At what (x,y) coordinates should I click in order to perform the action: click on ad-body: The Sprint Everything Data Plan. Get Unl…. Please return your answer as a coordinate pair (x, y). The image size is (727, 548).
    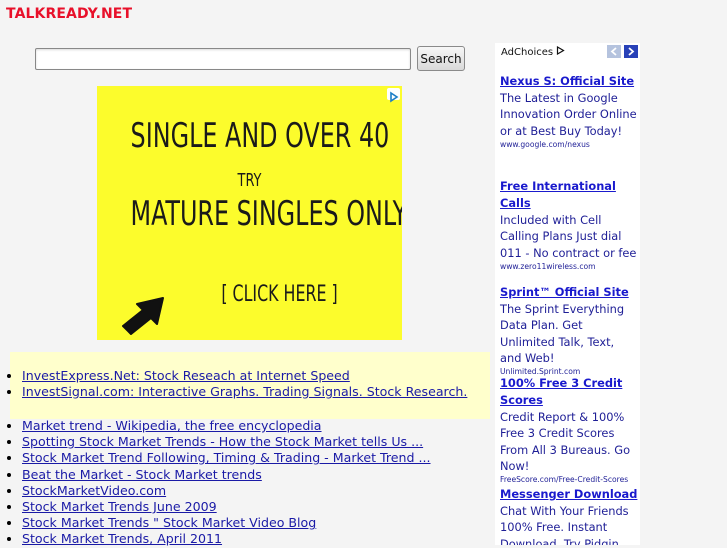
    Looking at the image, I should click on (562, 333).